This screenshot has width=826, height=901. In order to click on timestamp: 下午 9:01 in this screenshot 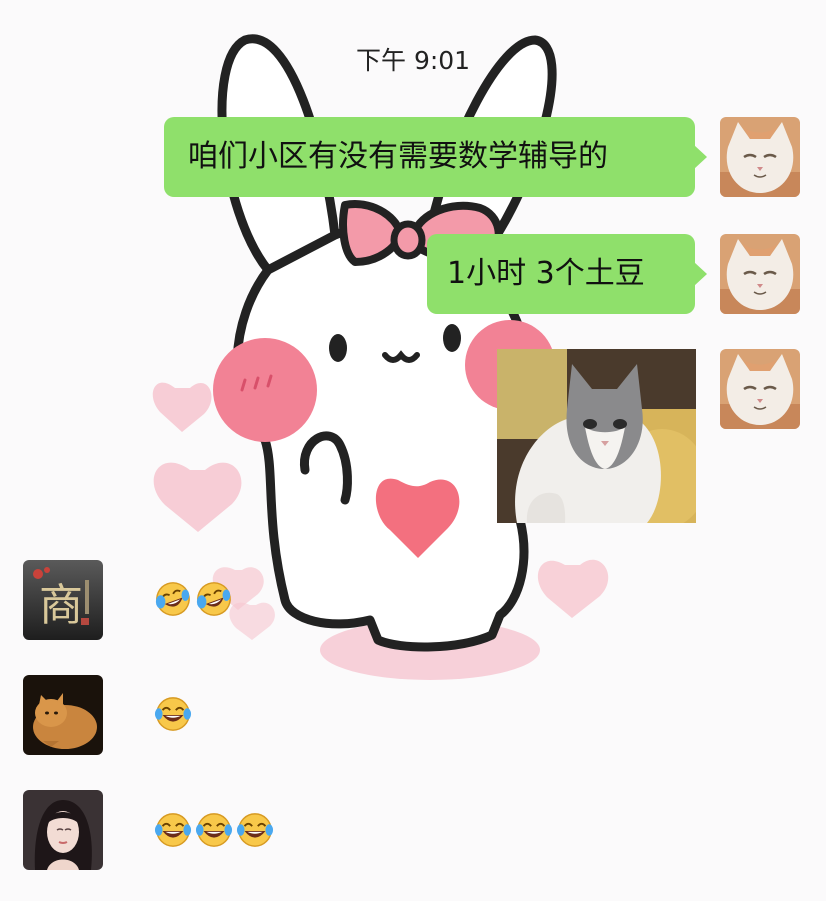, I will do `click(413, 60)`.